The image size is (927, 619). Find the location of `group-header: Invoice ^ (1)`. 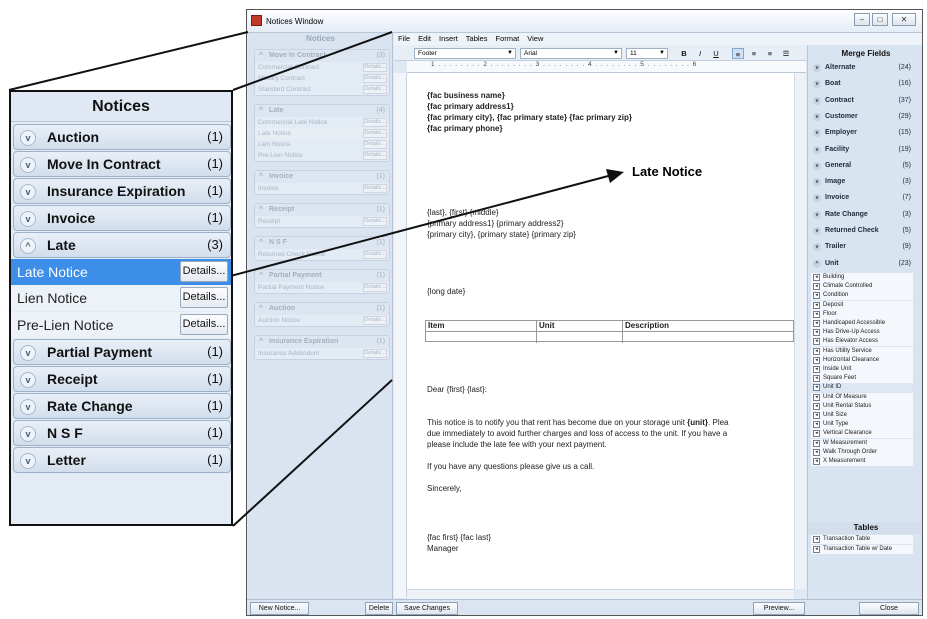

group-header: Invoice ^ (1) is located at coordinates (322, 177).